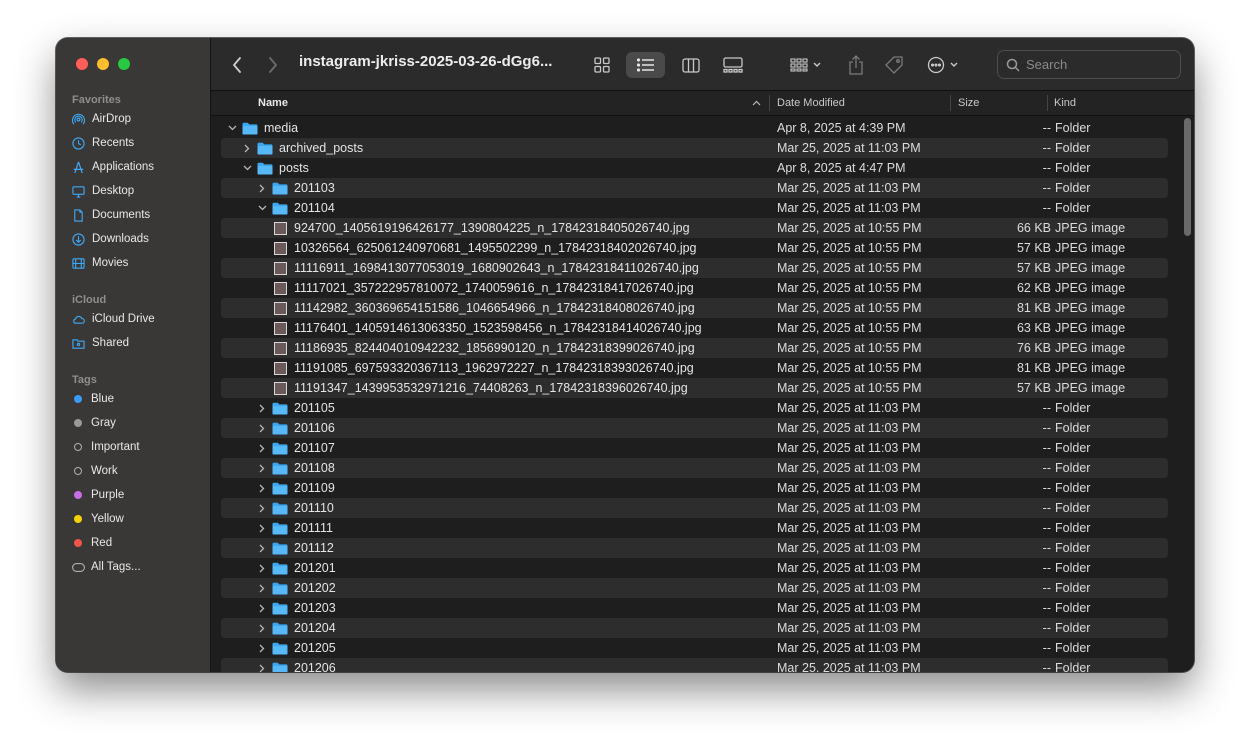  I want to click on folder-row: 201110 Mar 25, 2025 at 11:03 PM -- Folder, so click(694, 508).